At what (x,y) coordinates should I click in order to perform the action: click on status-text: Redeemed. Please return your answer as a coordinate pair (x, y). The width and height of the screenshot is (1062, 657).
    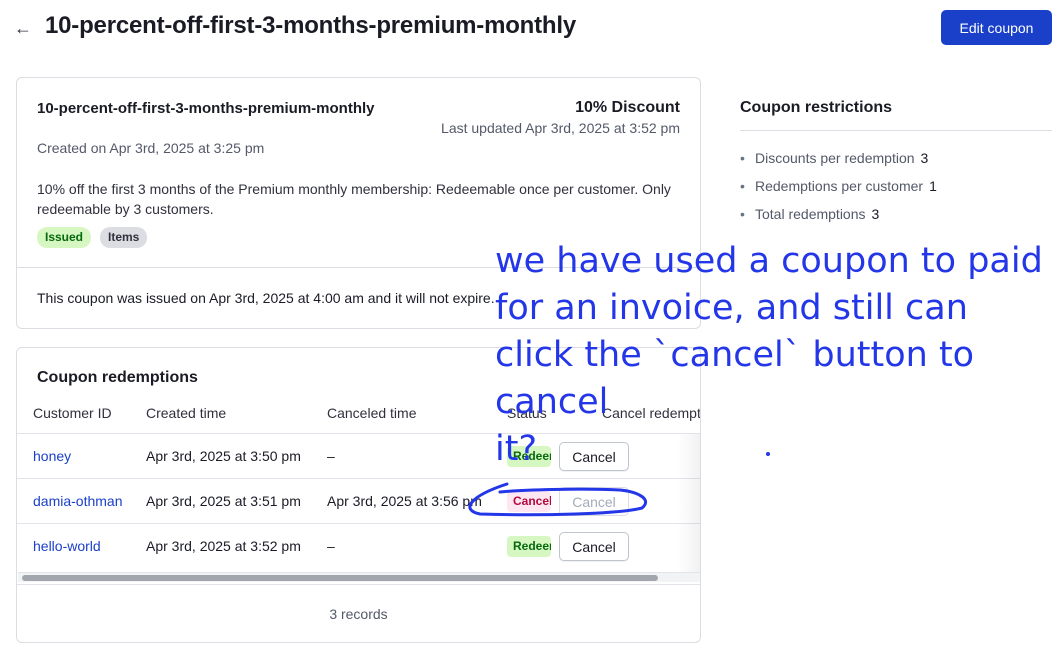
    Looking at the image, I should click on (529, 546).